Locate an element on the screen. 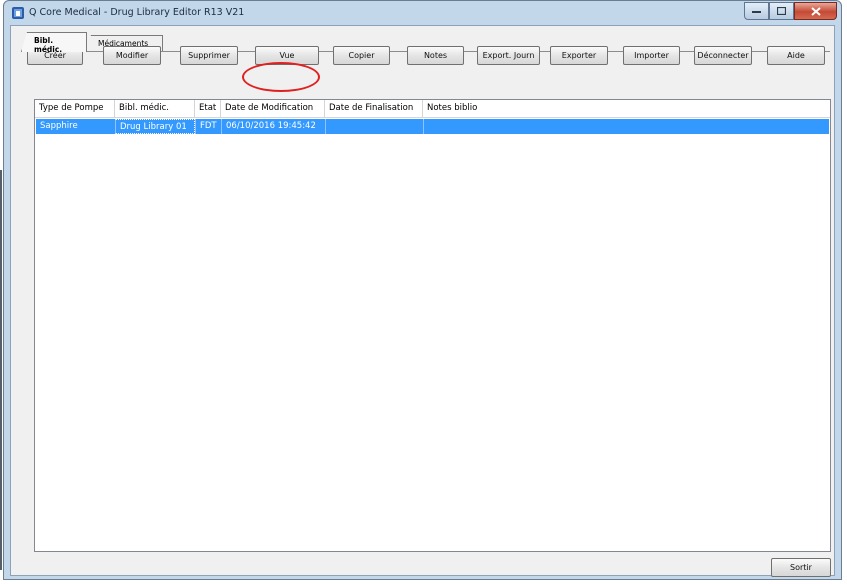 This screenshot has width=847, height=584. view-button: Vue is located at coordinates (287, 55).